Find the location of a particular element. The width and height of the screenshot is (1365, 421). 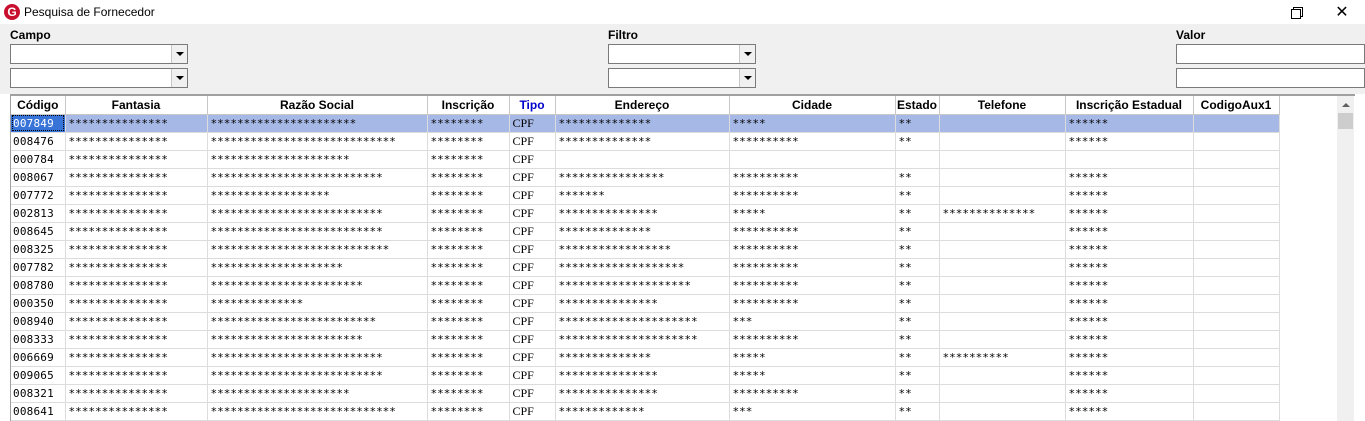

cell-codigo: 000350 is located at coordinates (38, 303).